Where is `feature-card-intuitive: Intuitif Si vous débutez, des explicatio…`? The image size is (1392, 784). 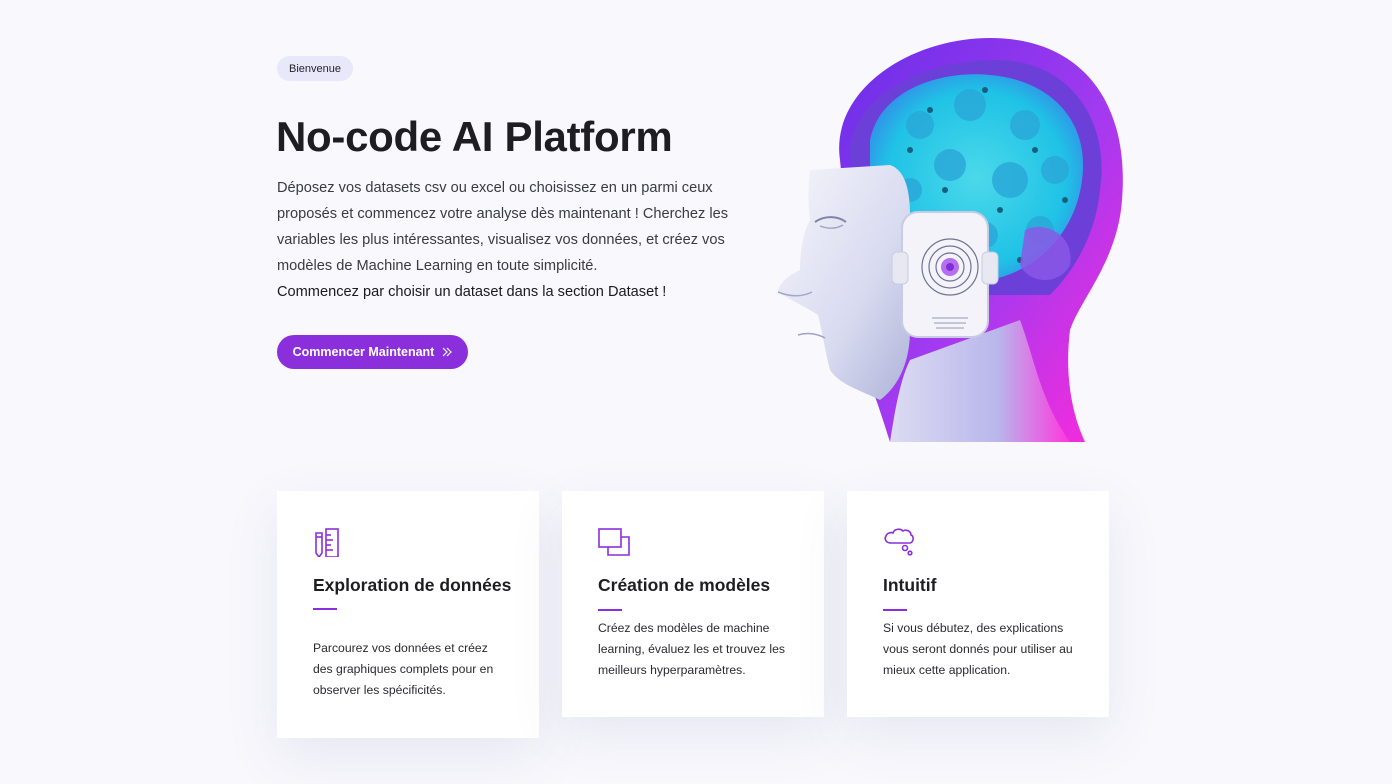
feature-card-intuitive: Intuitif Si vous débutez, des explicatio… is located at coordinates (978, 604).